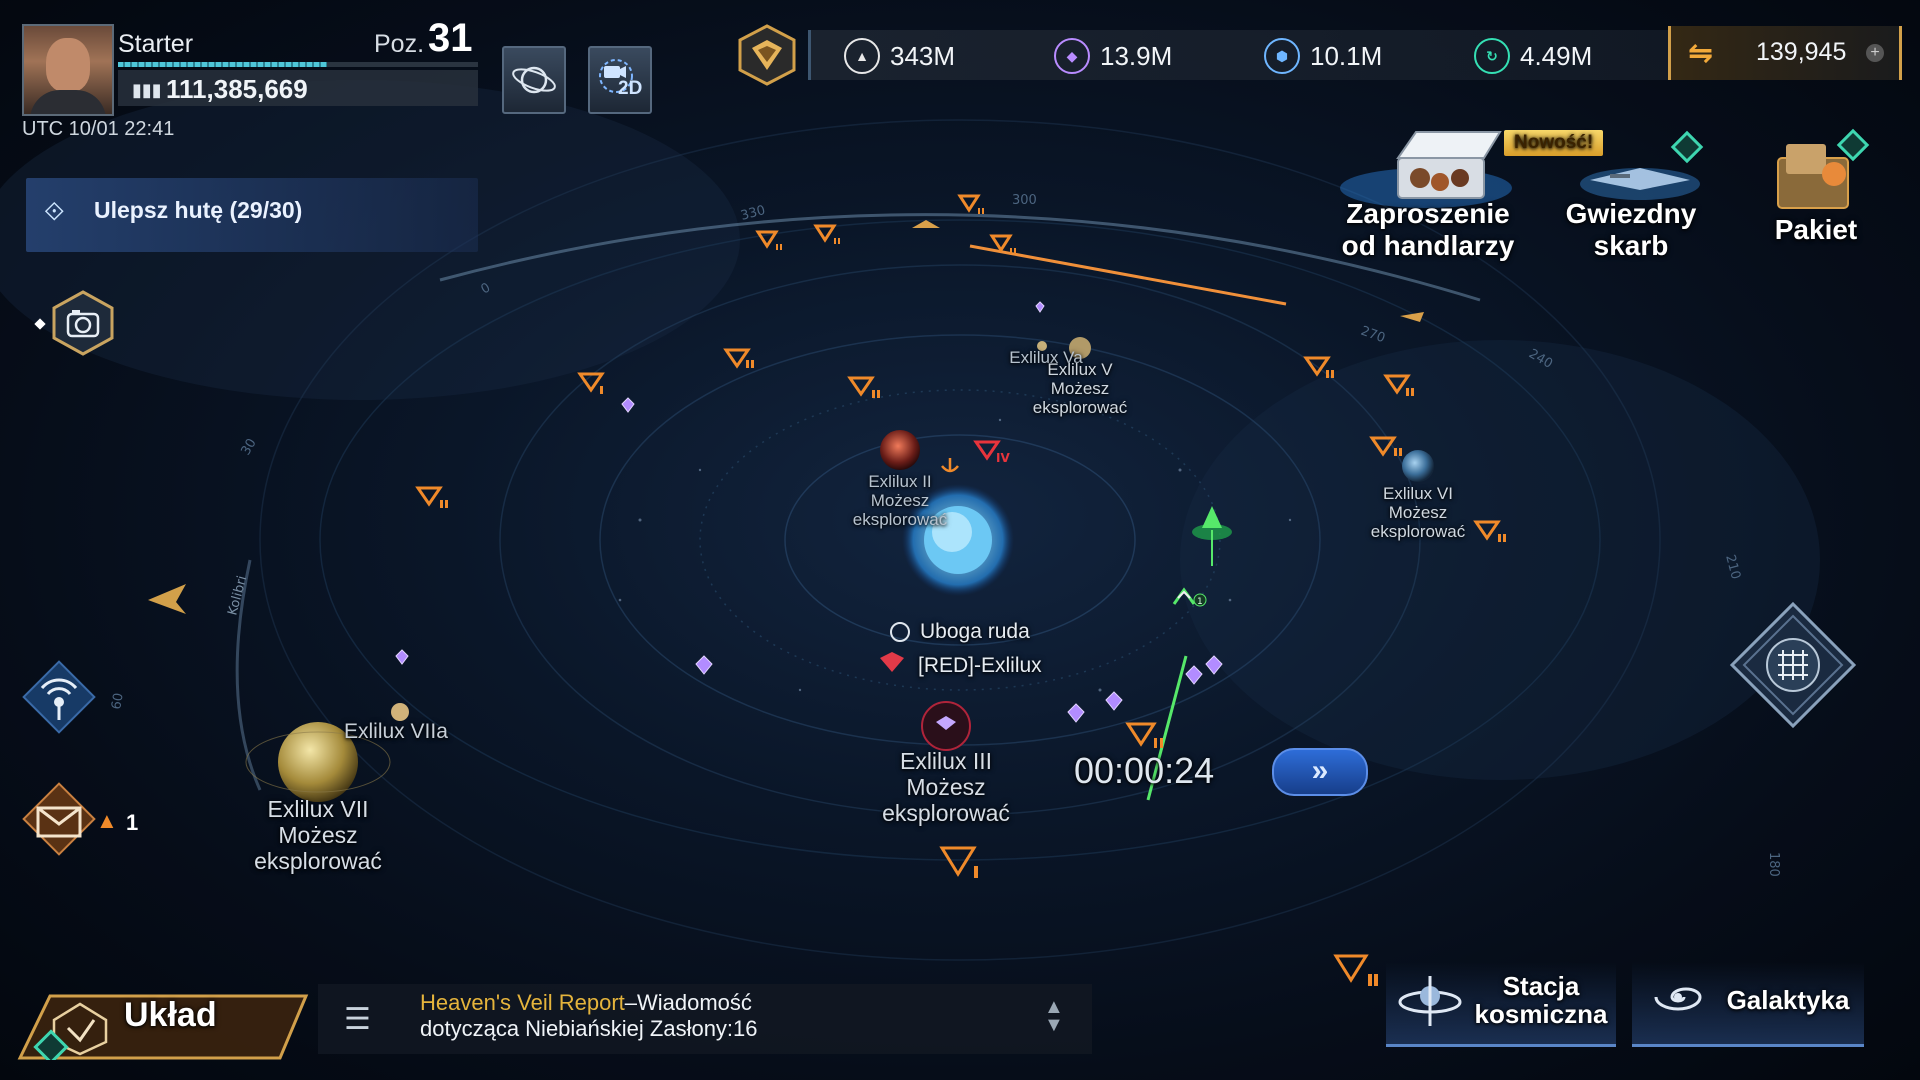 The image size is (1920, 1080). I want to click on merchant-event-title-line1: Zaproszenie, so click(1428, 213).